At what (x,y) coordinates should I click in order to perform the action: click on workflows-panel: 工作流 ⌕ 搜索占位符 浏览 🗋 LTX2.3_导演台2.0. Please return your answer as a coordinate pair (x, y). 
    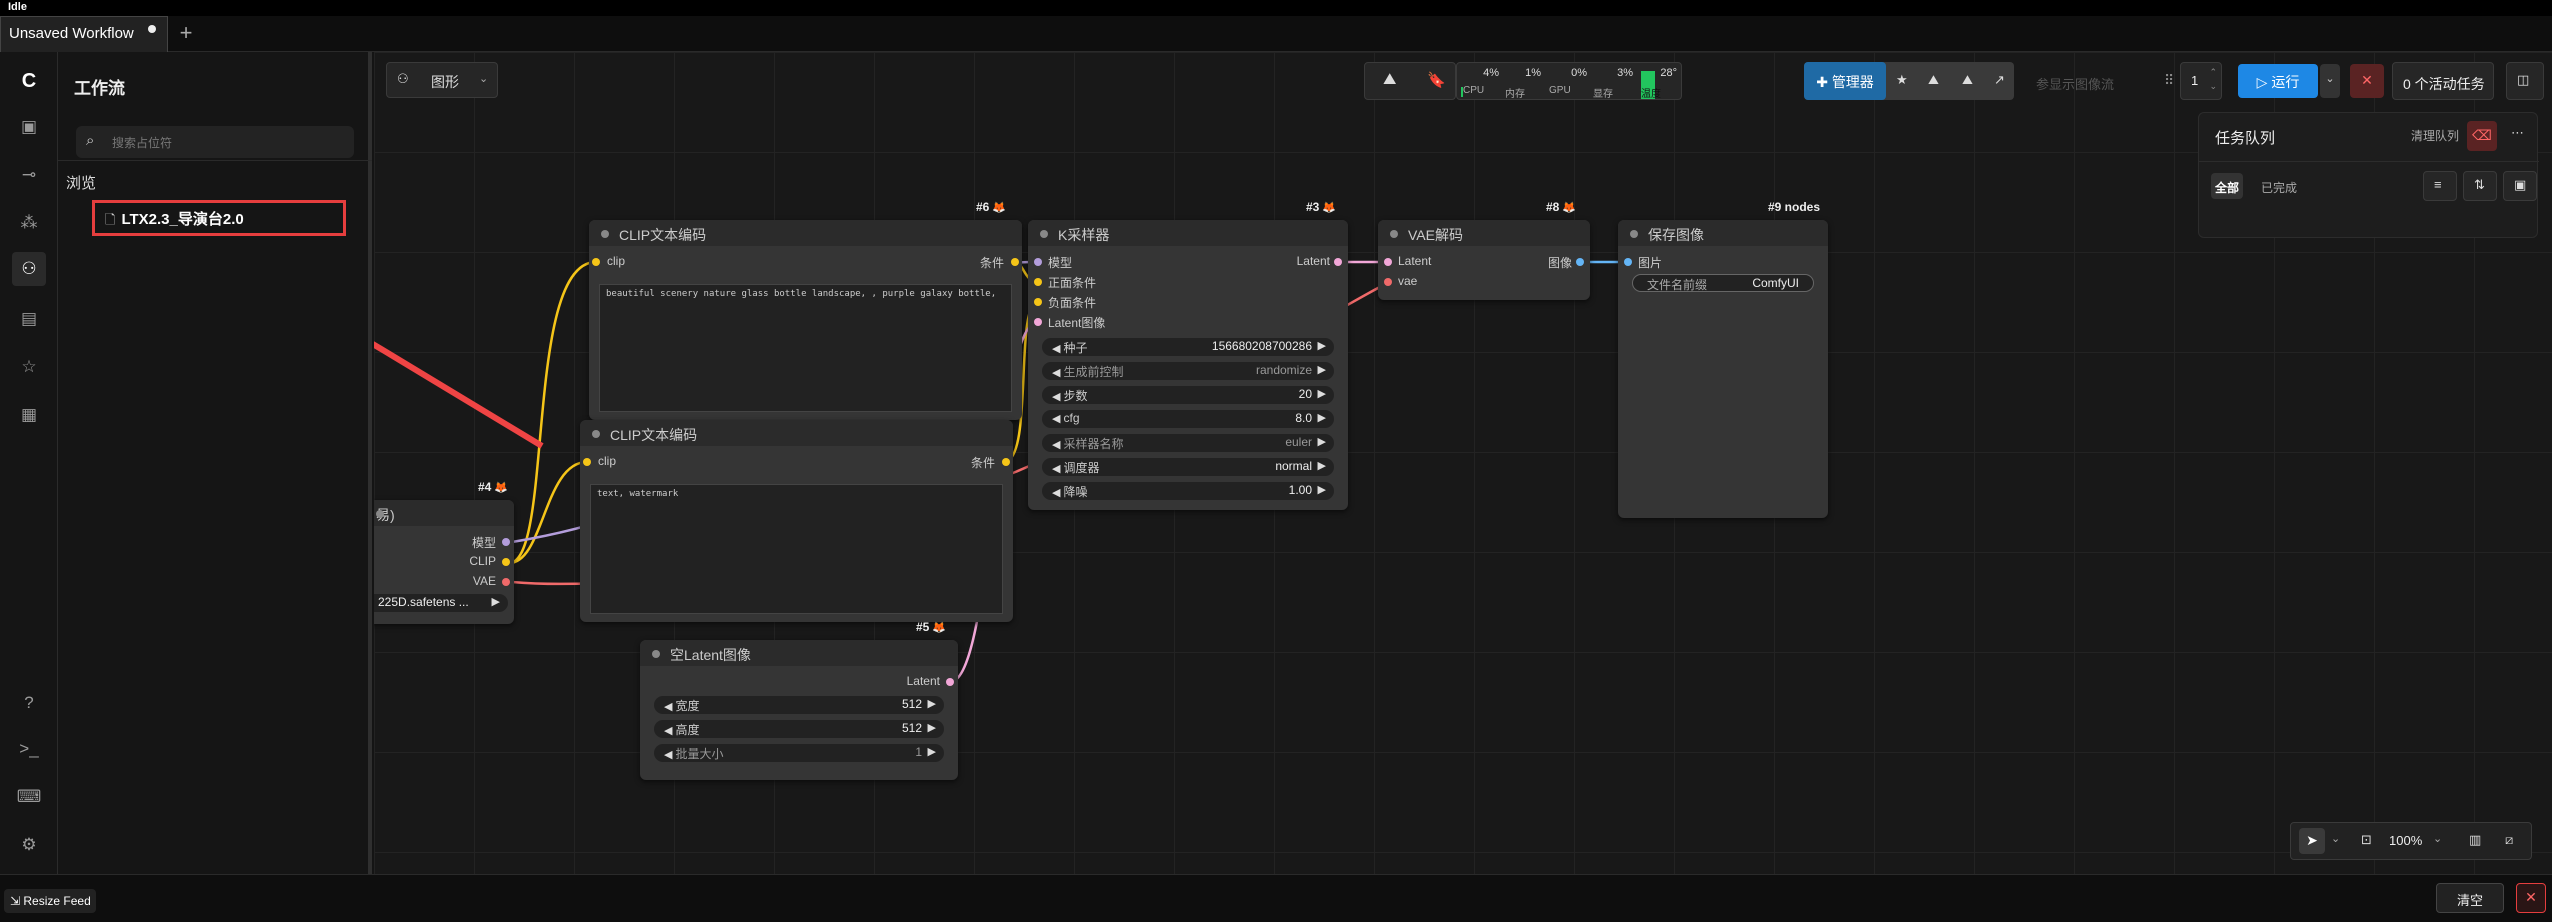
    Looking at the image, I should click on (215, 463).